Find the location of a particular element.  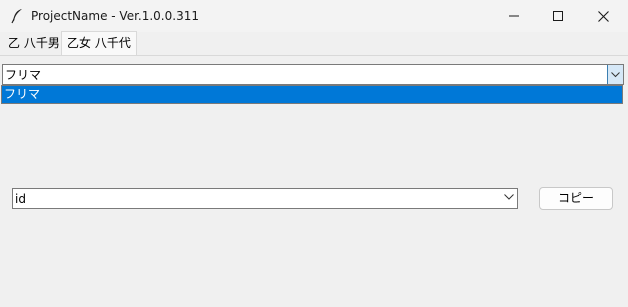

close-icon is located at coordinates (603, 16).